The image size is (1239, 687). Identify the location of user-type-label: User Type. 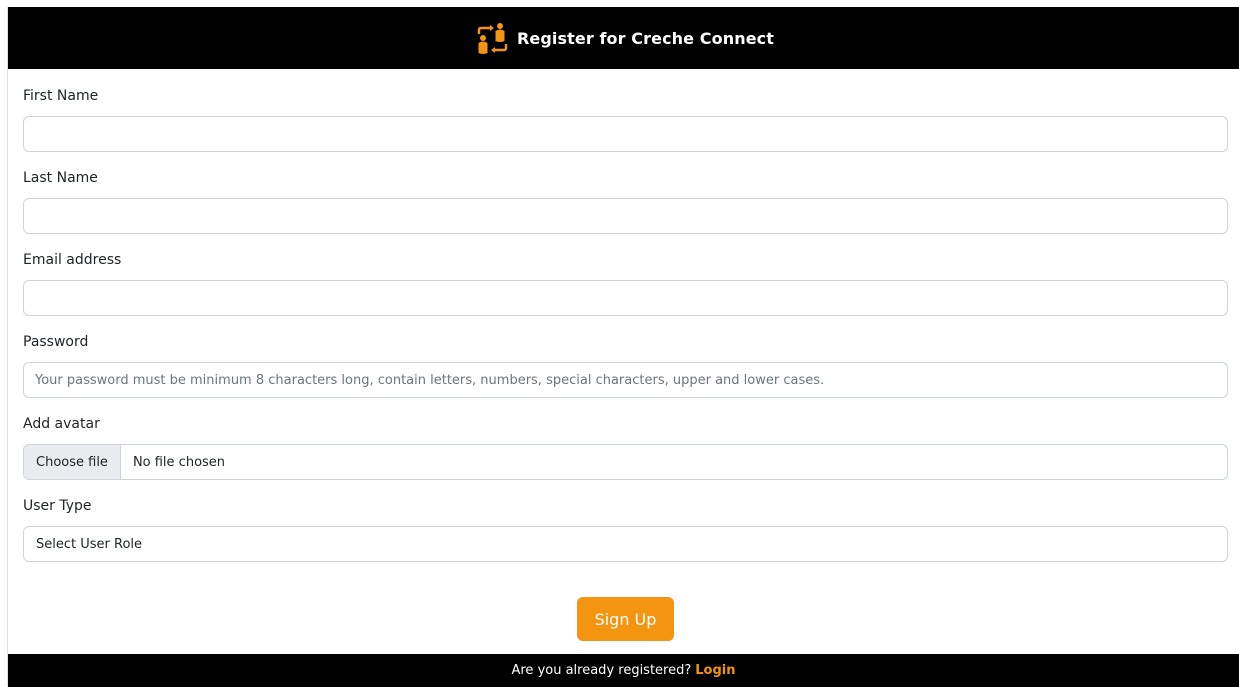
(57, 506).